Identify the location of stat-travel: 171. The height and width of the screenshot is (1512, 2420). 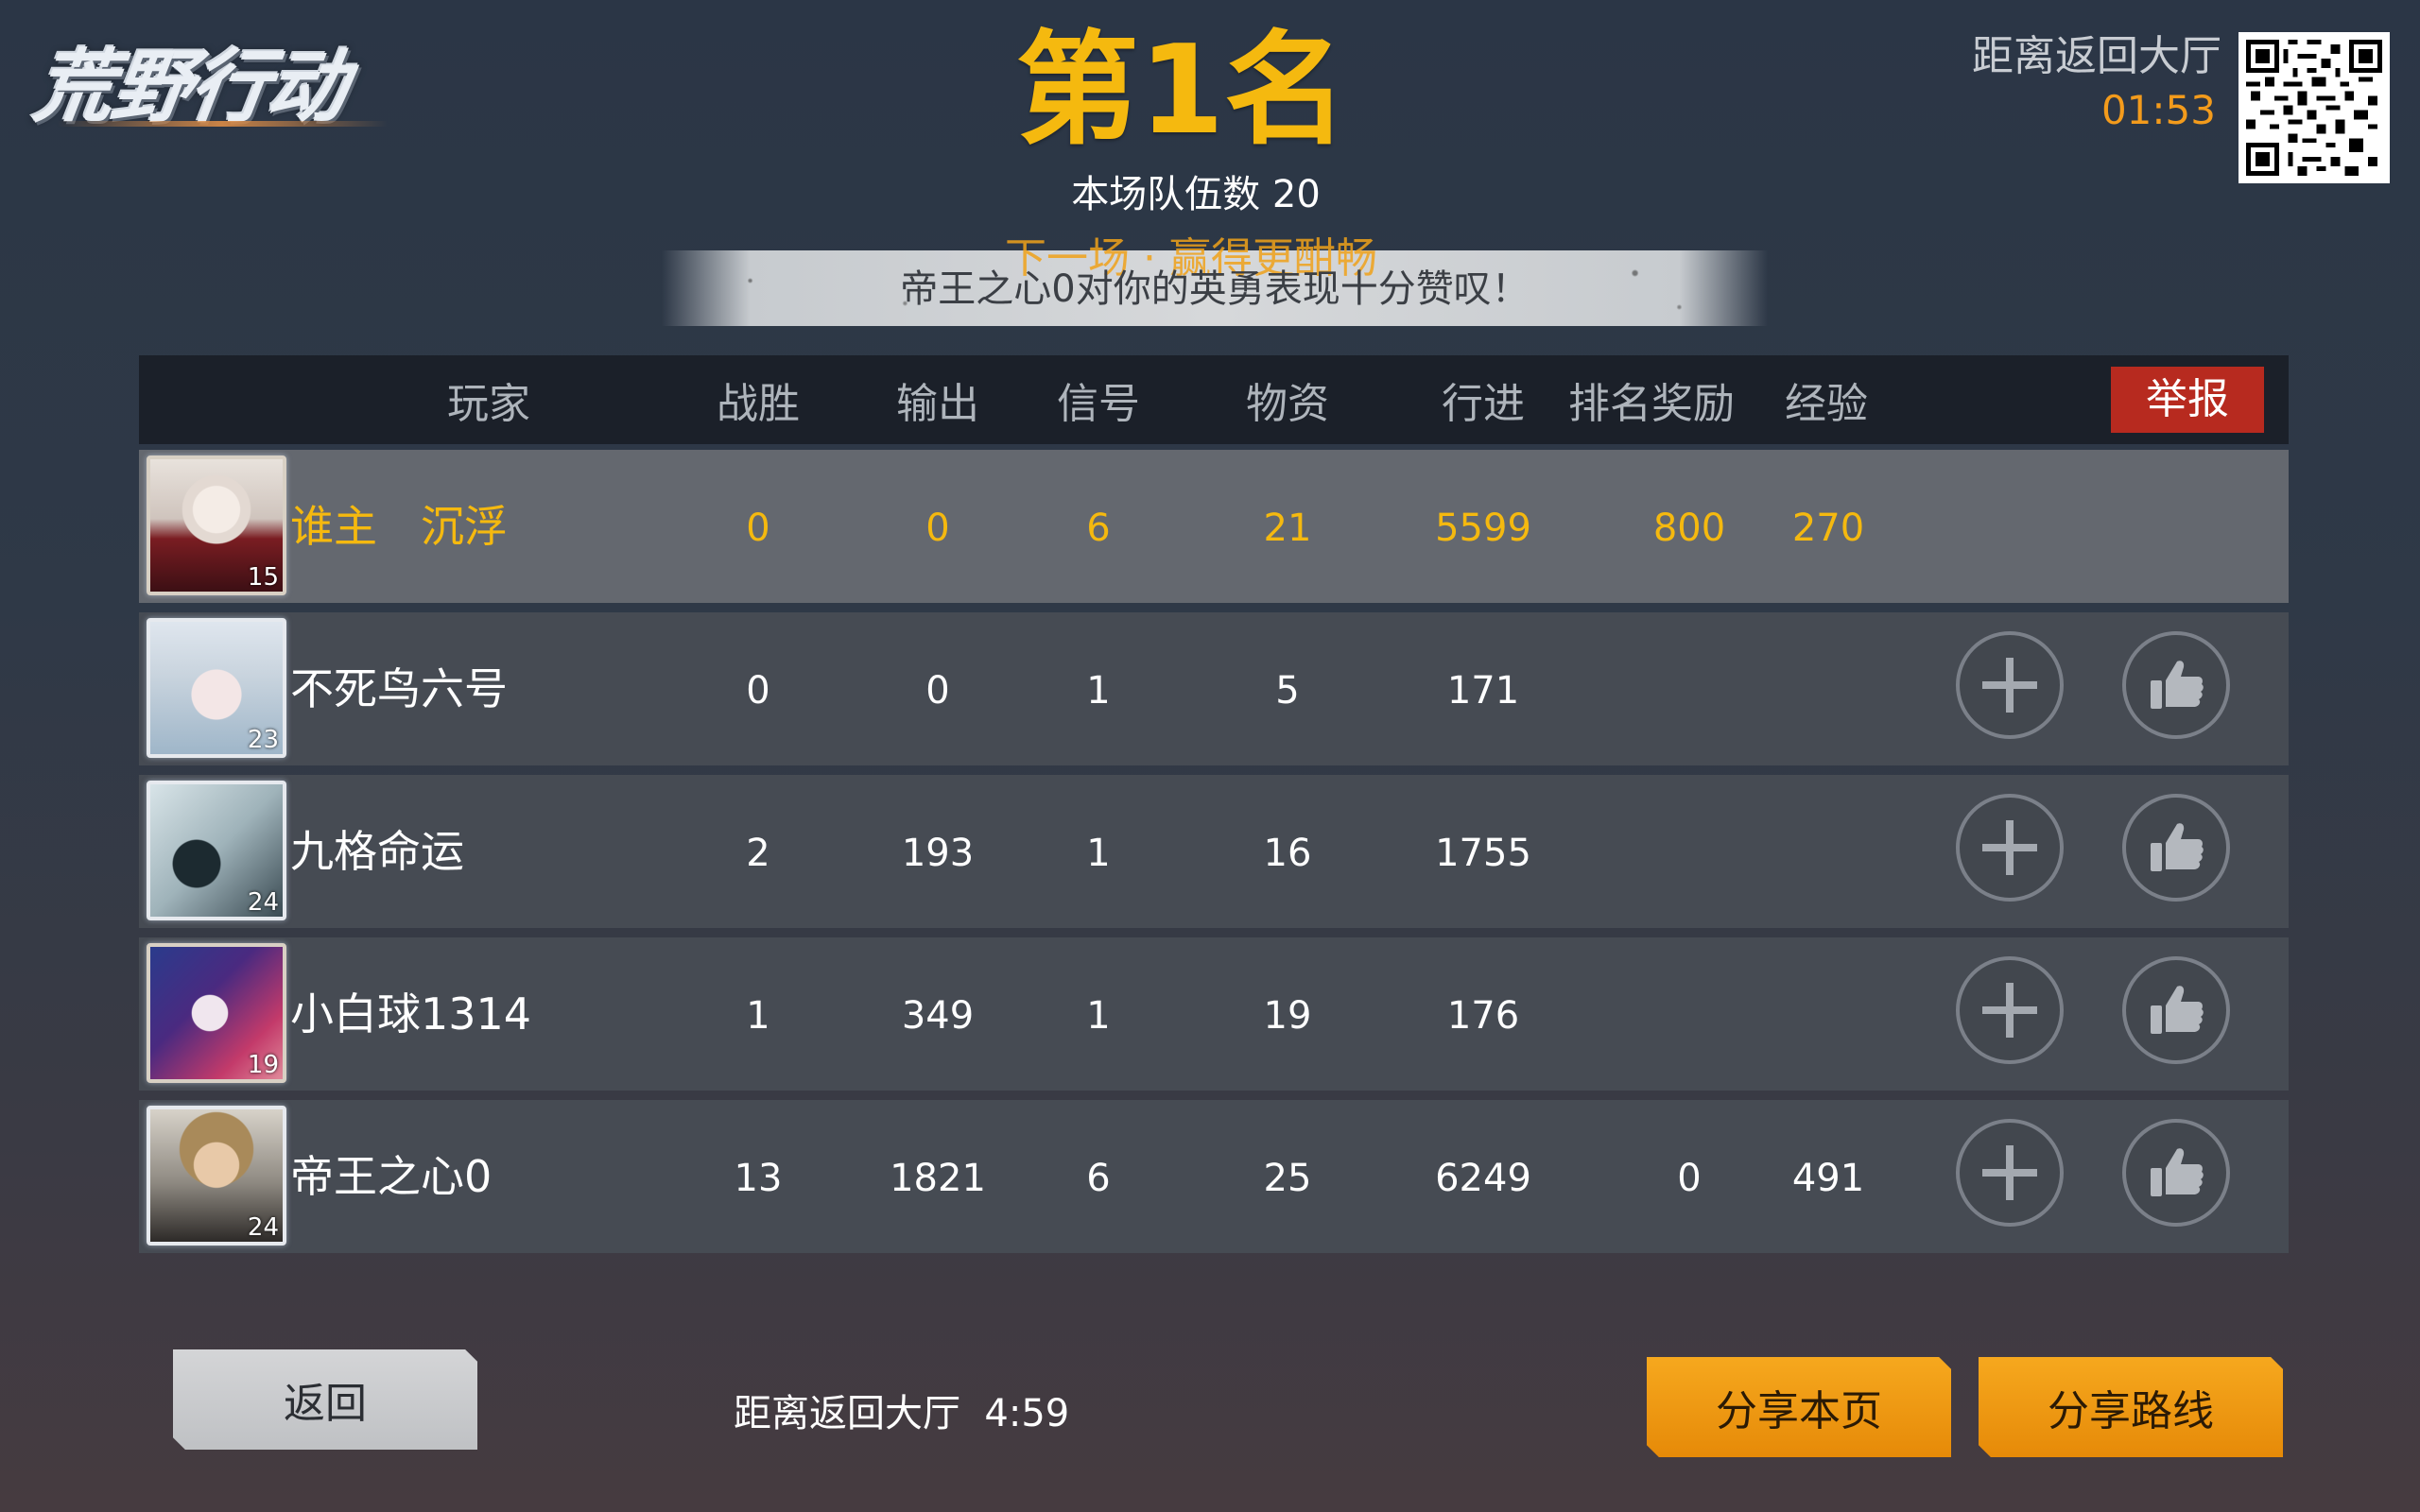
(1483, 691).